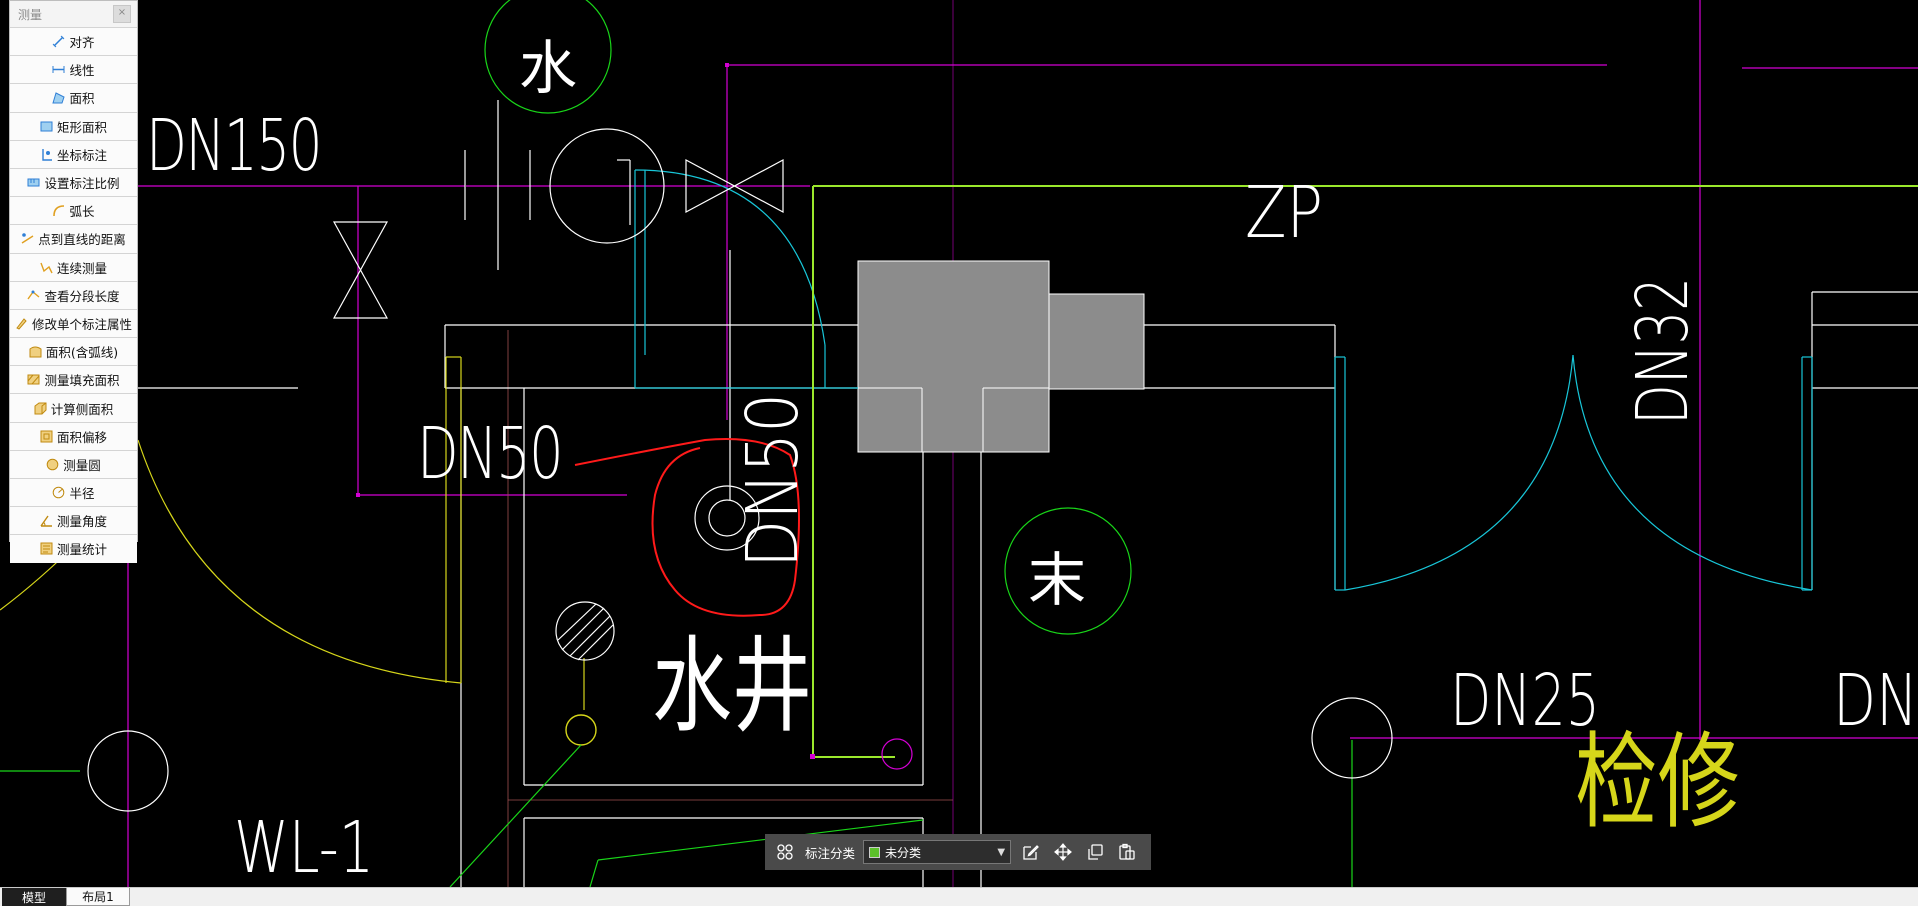 The image size is (1918, 906). What do you see at coordinates (52, 464) in the screenshot?
I see `circle-measure-icon` at bounding box center [52, 464].